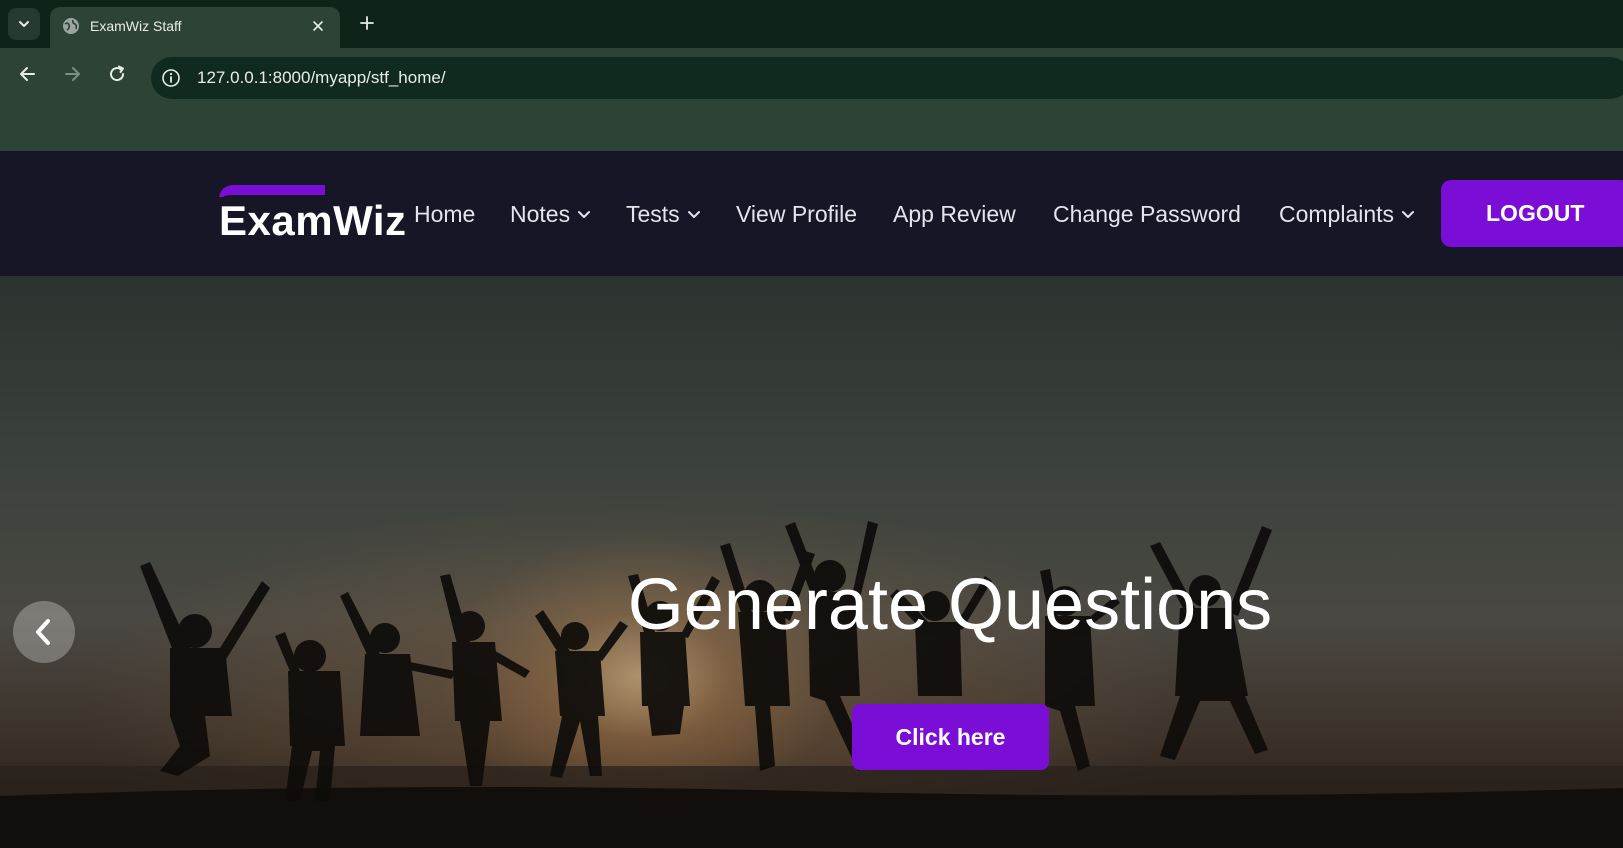  I want to click on arrow-right-icon, so click(72, 74).